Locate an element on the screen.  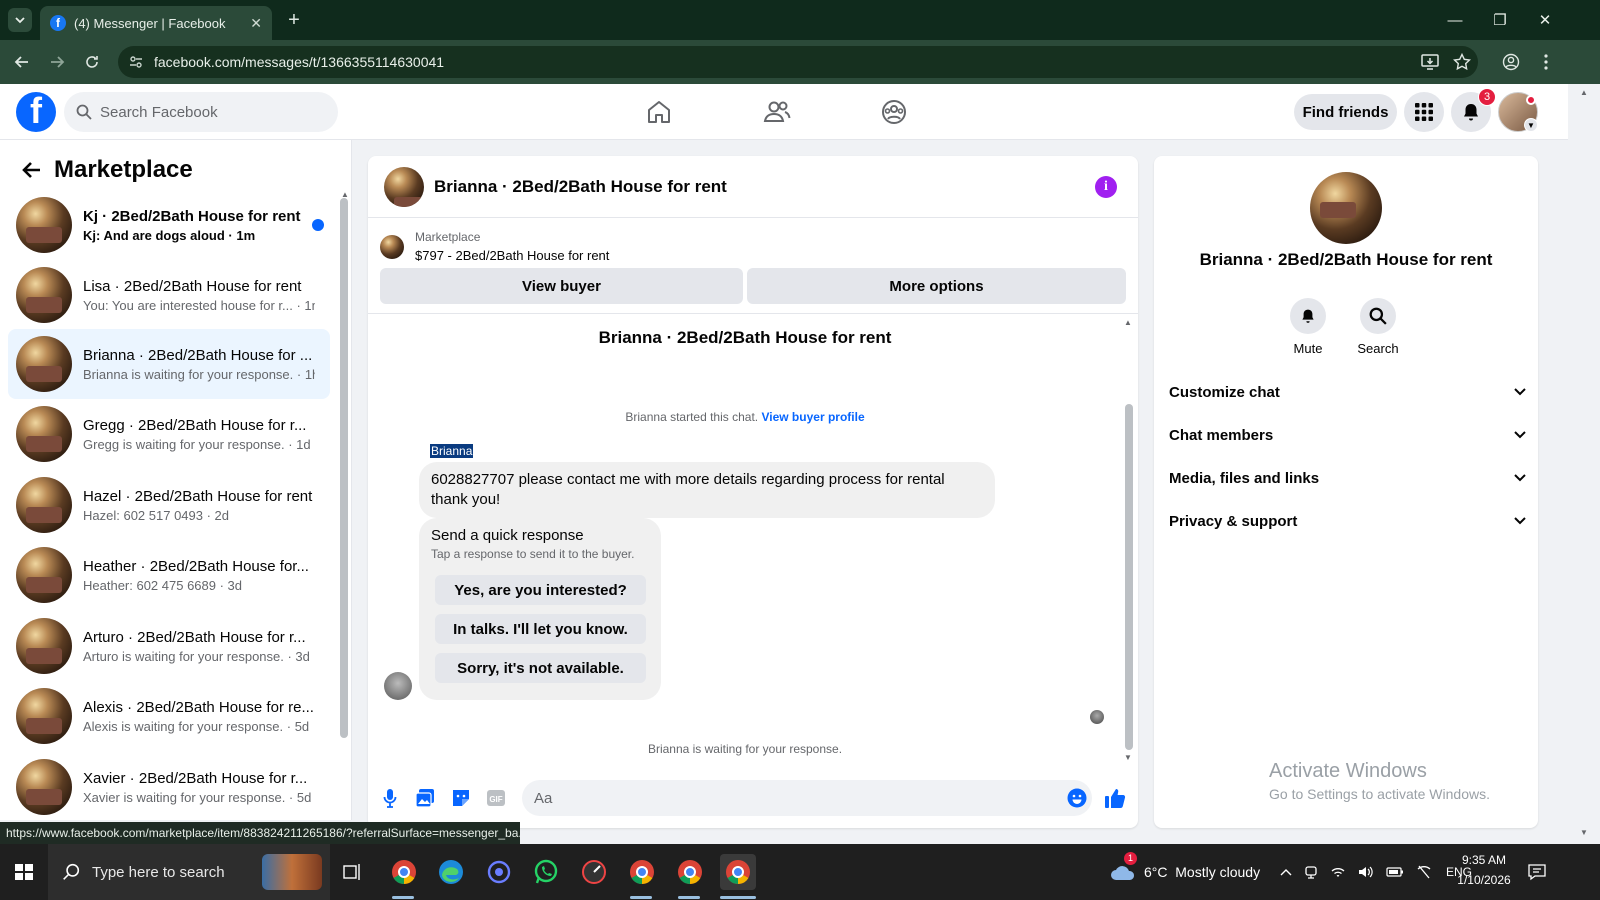
taskbar-chrome-app is located at coordinates (404, 872).